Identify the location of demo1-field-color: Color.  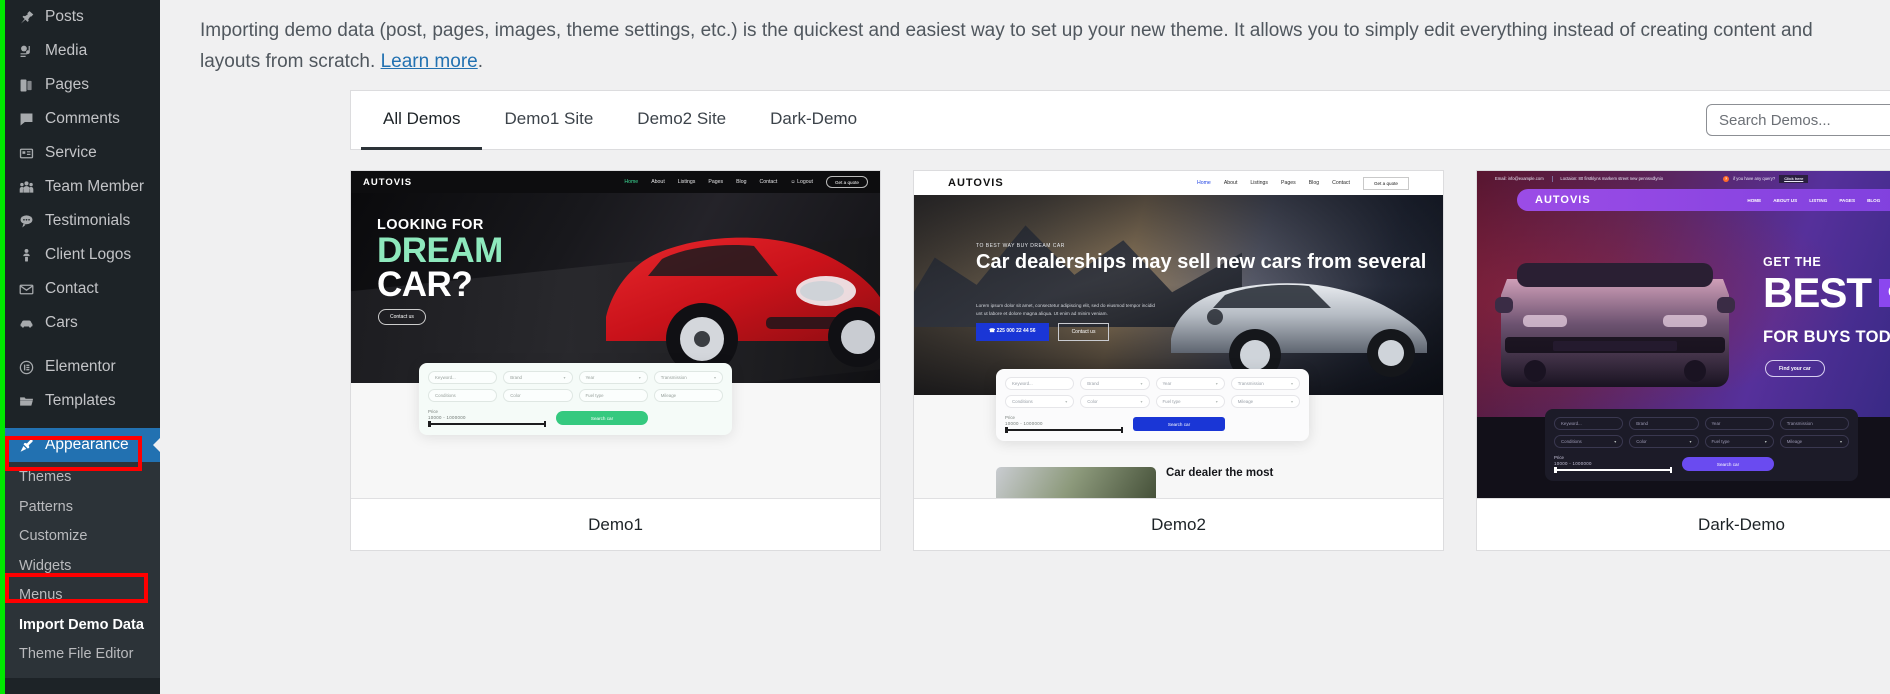
(538, 395).